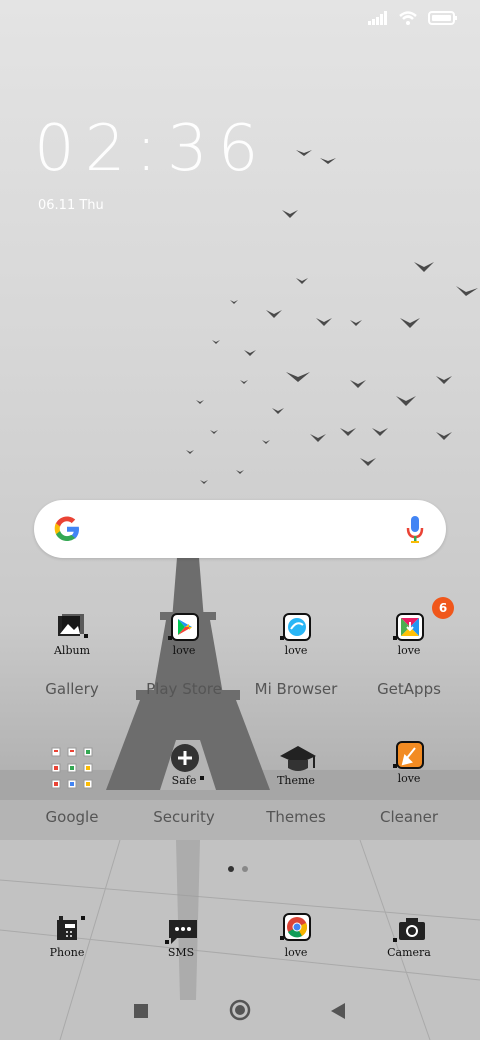 This screenshot has height=1040, width=480. What do you see at coordinates (72, 768) in the screenshot?
I see `google-folder-icon` at bounding box center [72, 768].